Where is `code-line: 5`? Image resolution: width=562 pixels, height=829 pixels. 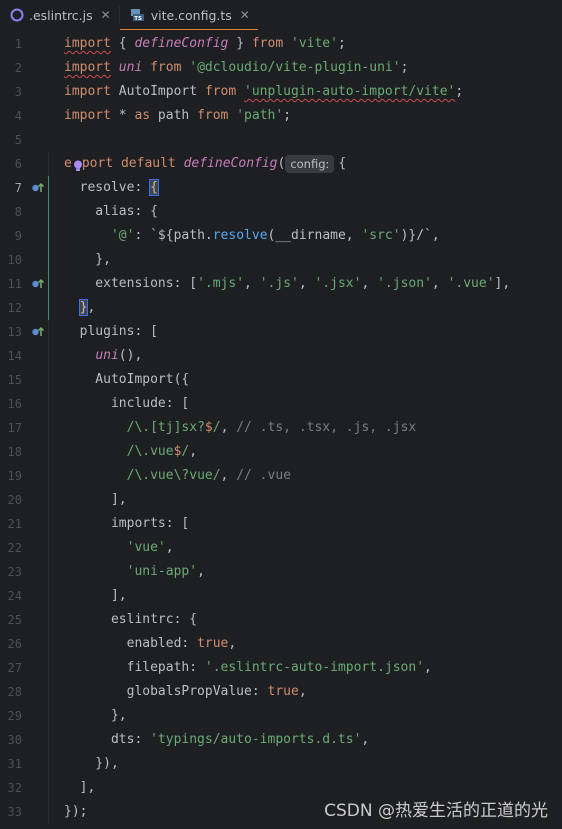
code-line: 5 is located at coordinates (281, 140).